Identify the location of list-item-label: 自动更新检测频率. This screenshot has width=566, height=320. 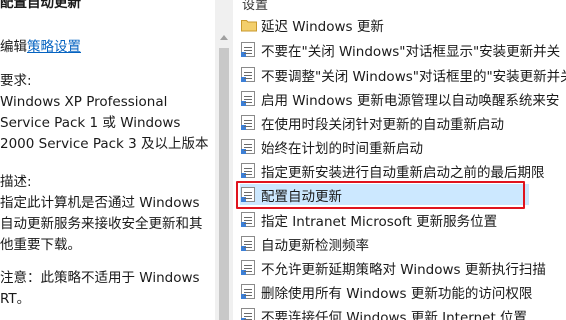
(315, 246).